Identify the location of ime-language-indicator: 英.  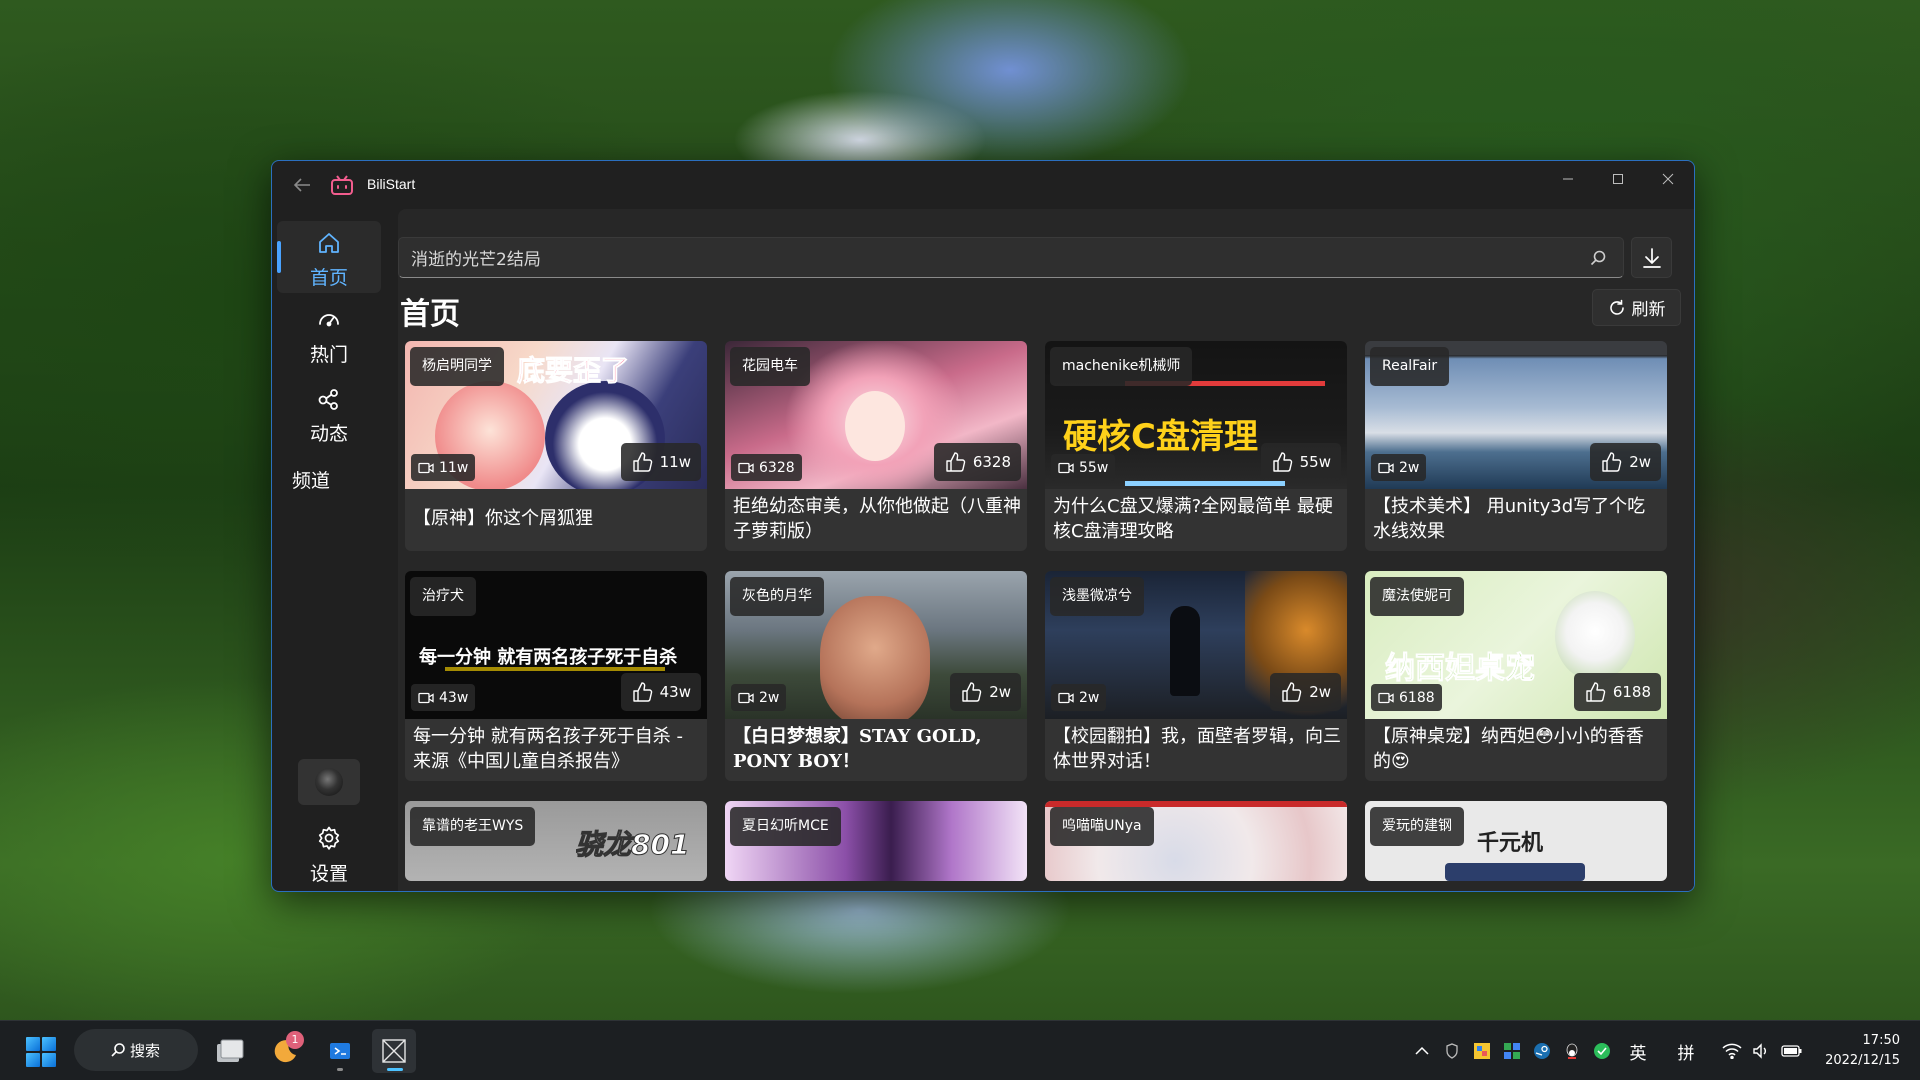
(1638, 1051).